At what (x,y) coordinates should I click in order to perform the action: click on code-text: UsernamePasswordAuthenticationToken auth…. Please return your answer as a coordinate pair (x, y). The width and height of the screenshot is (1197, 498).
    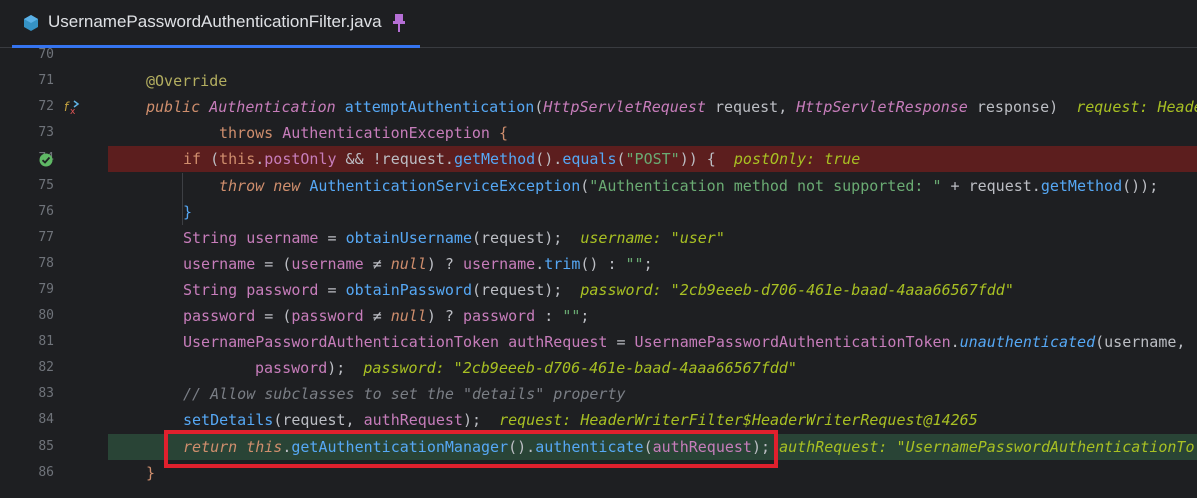
    Looking at the image, I should click on (684, 342).